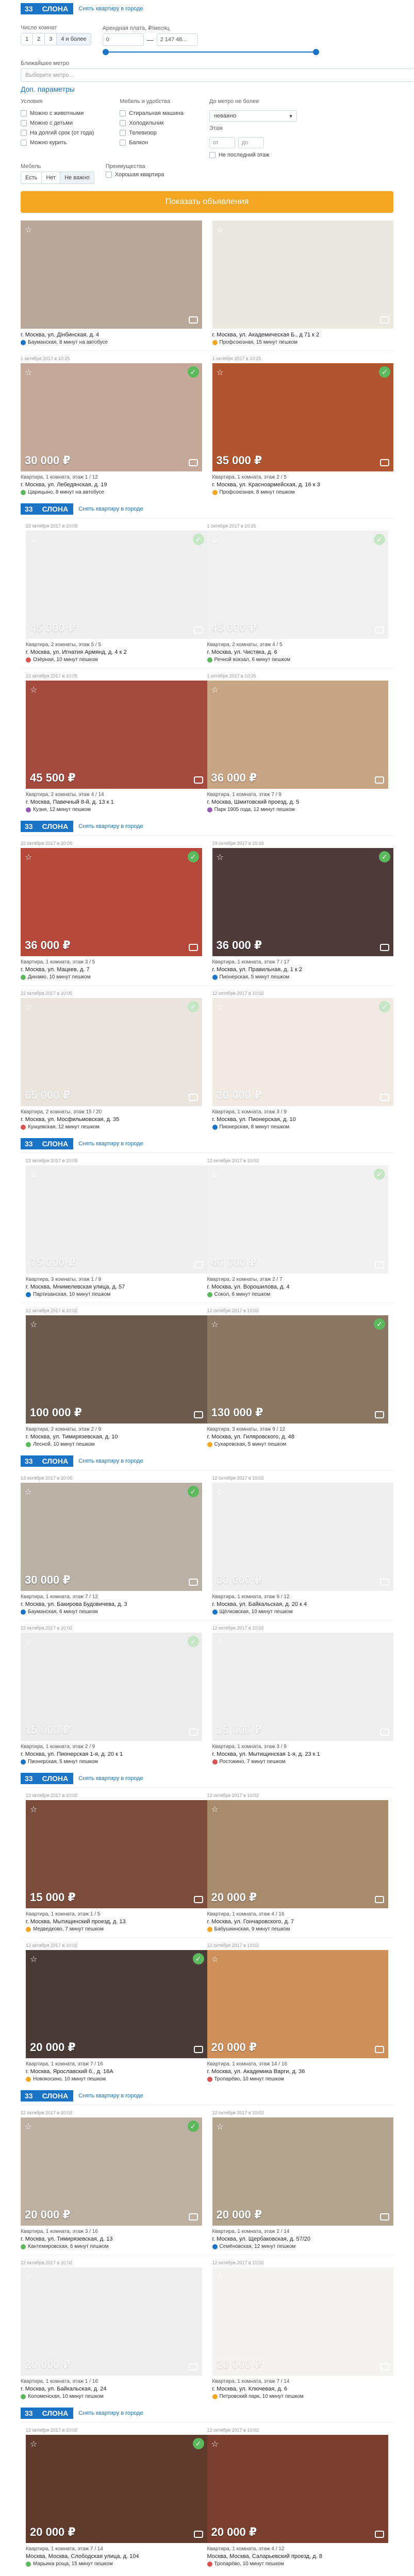  What do you see at coordinates (253, 155) in the screenshot?
I see `floor-not-last: Не последний этаж` at bounding box center [253, 155].